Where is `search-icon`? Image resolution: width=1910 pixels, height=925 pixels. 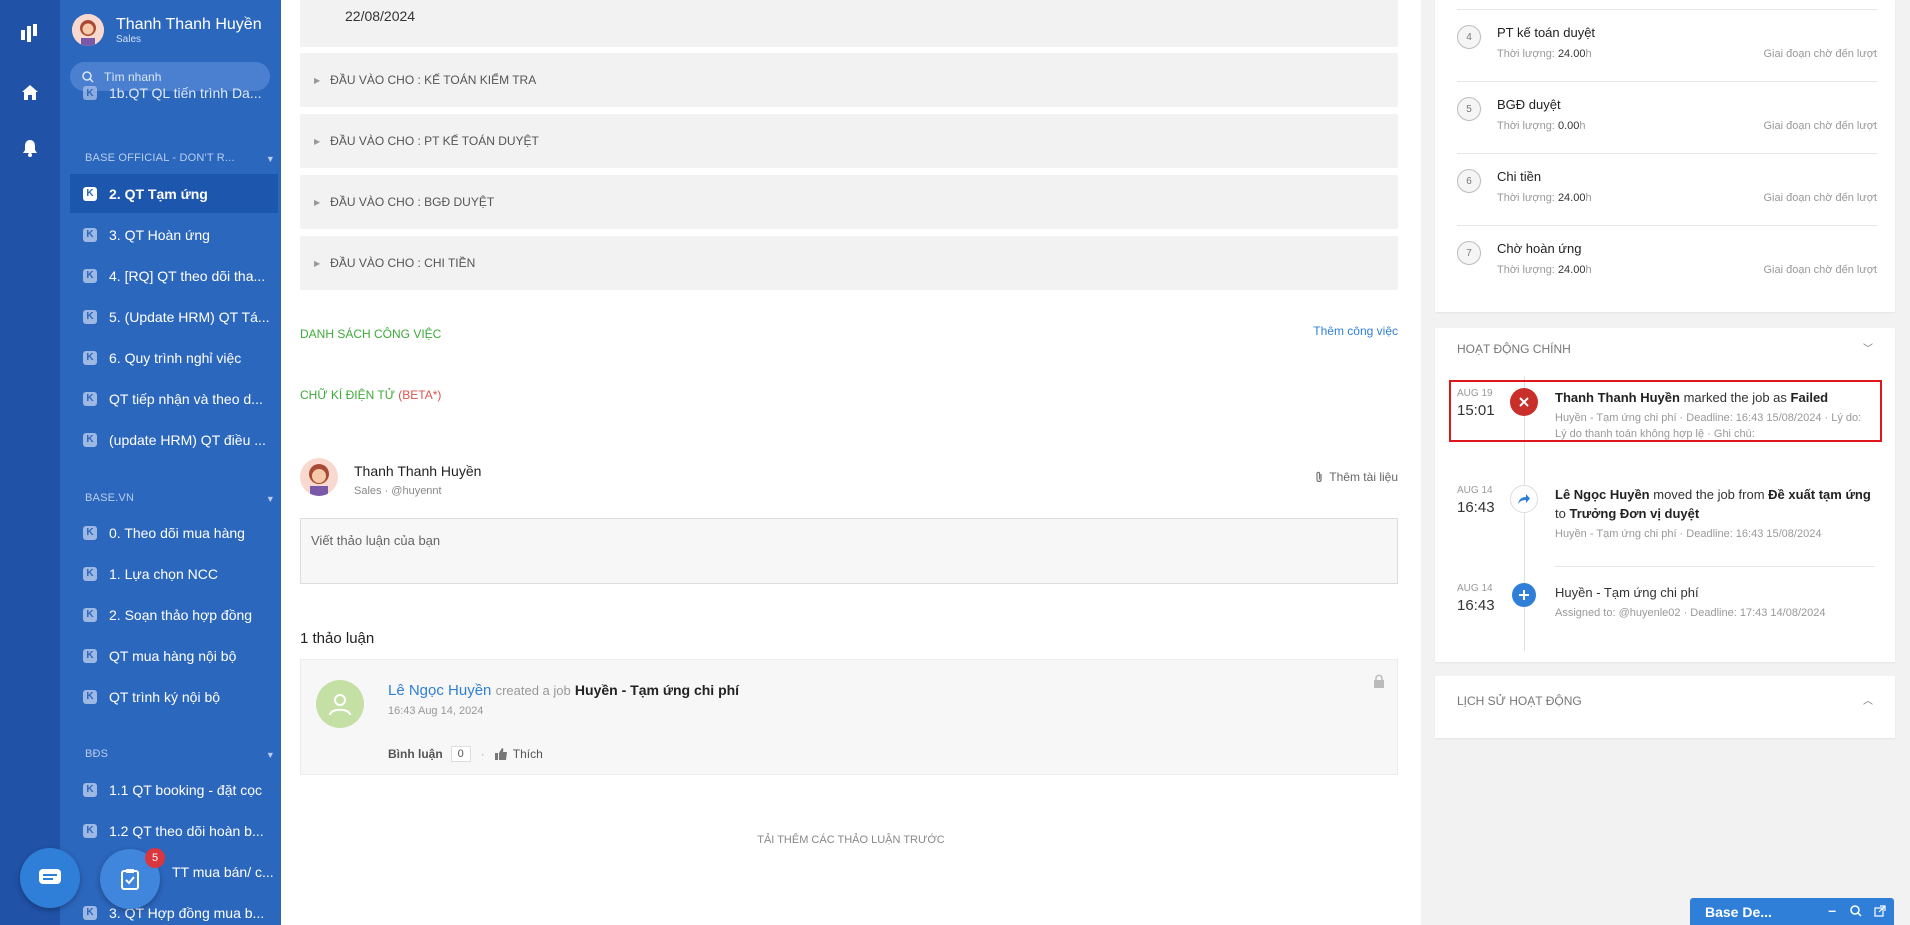
search-icon is located at coordinates (1856, 912).